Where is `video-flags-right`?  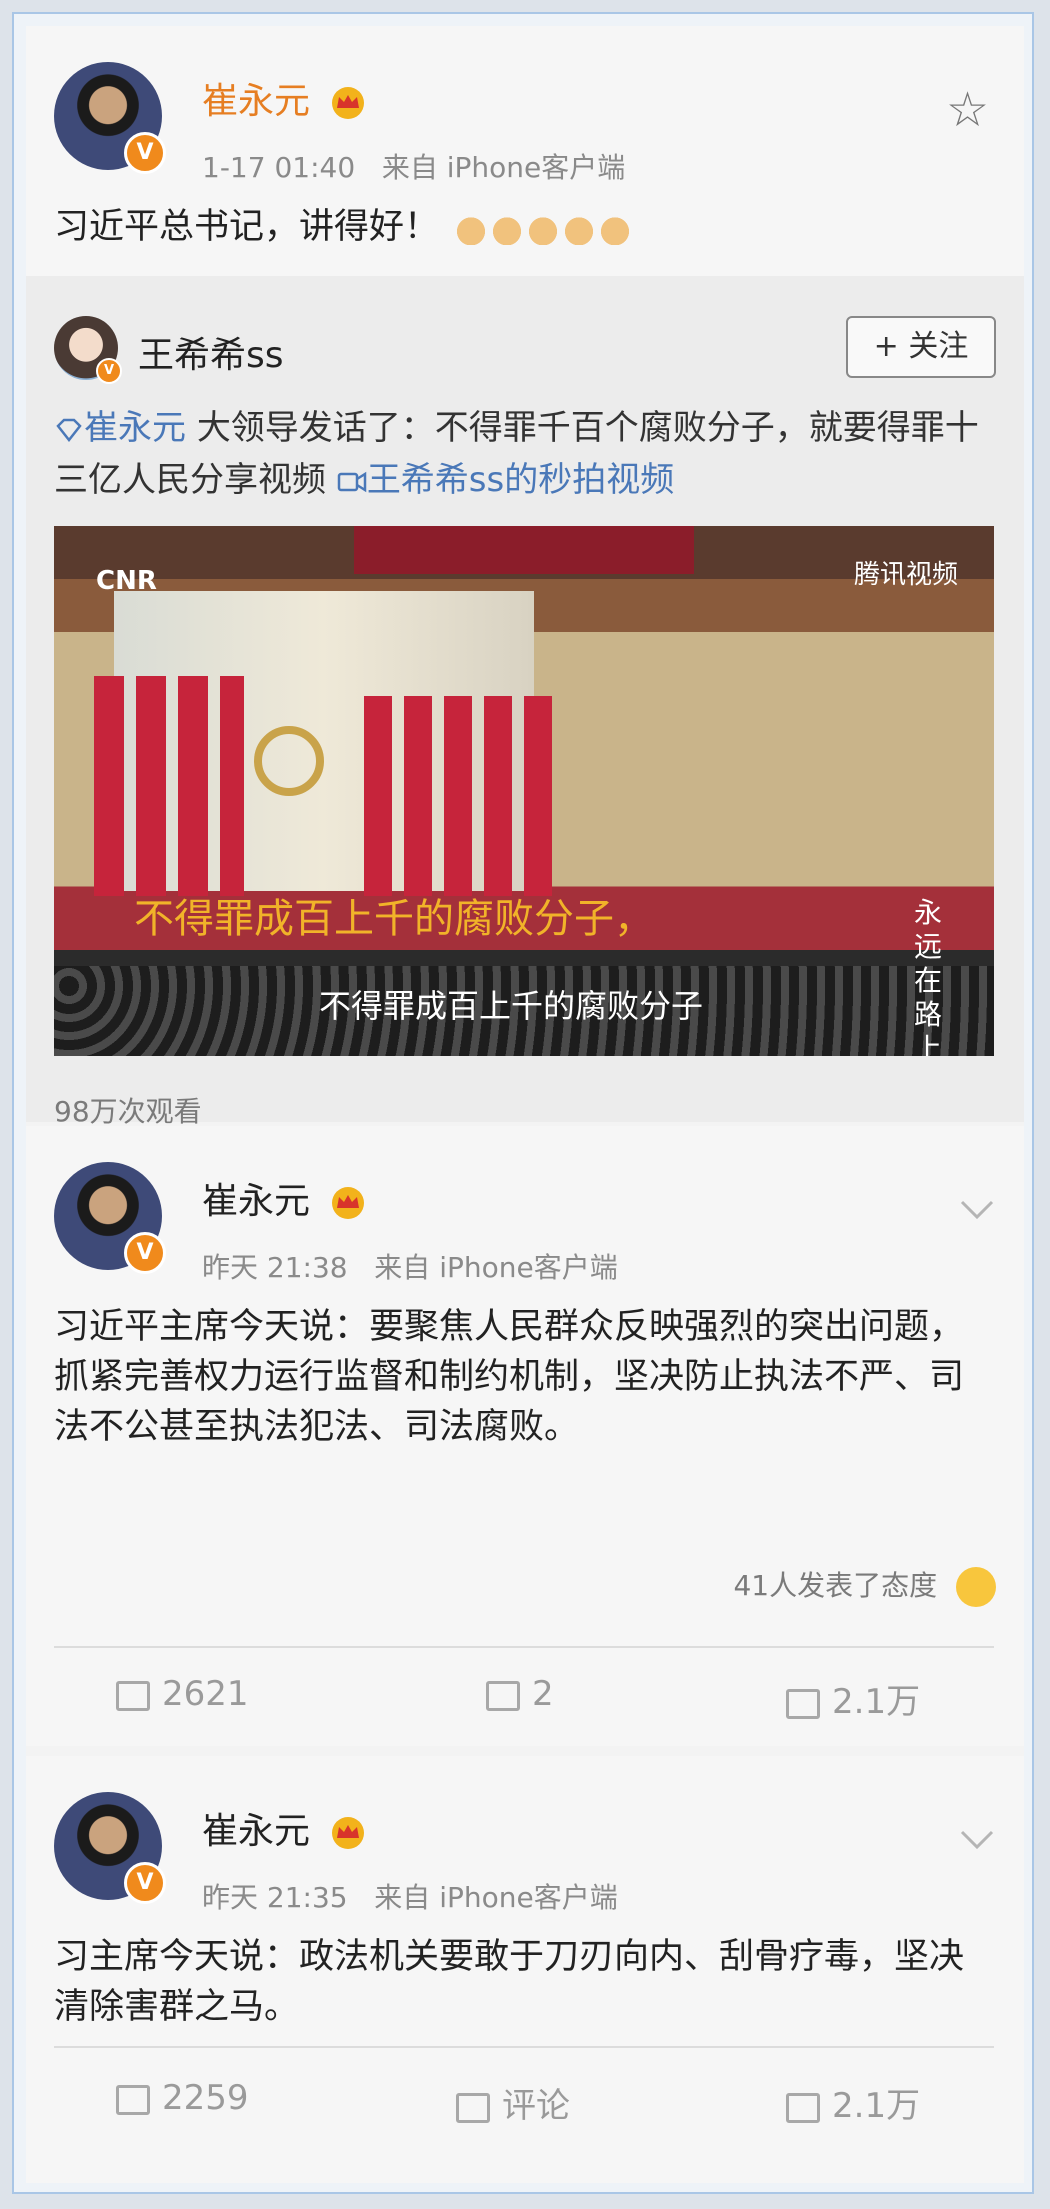
video-flags-right is located at coordinates (459, 796).